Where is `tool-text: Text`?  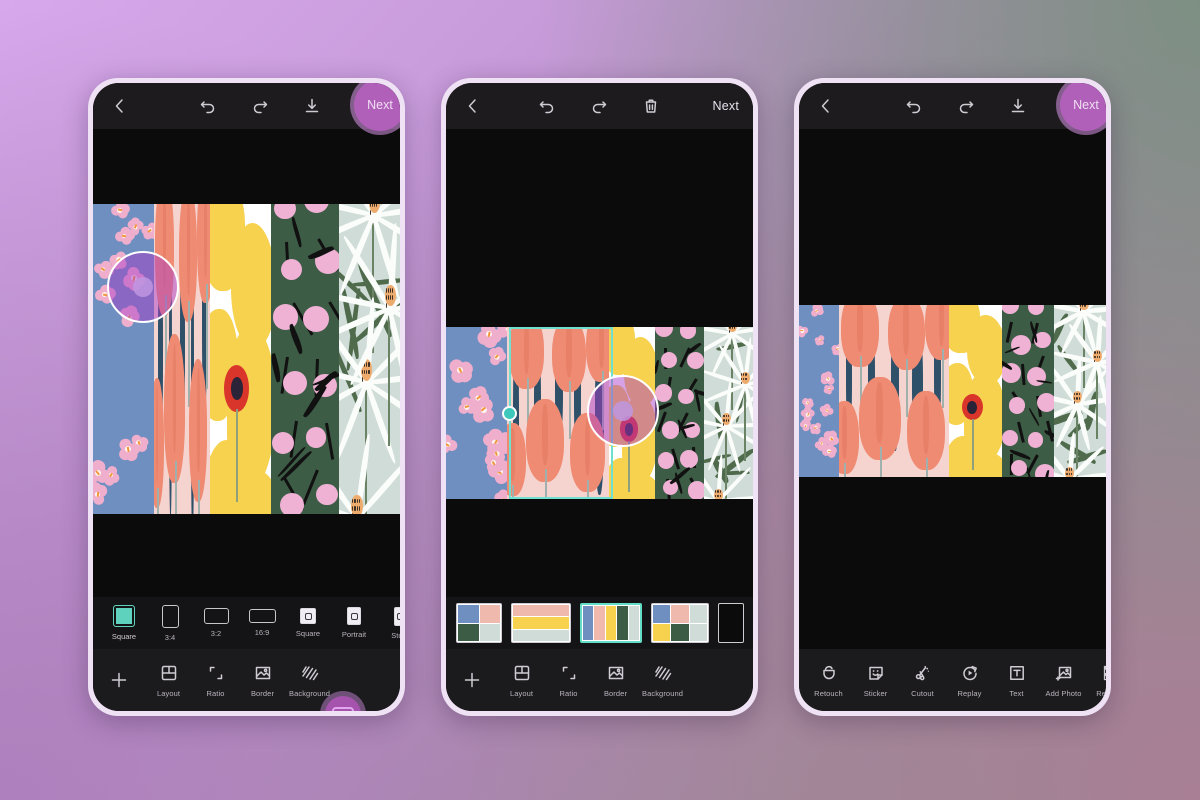
tool-text: Text is located at coordinates (1016, 680).